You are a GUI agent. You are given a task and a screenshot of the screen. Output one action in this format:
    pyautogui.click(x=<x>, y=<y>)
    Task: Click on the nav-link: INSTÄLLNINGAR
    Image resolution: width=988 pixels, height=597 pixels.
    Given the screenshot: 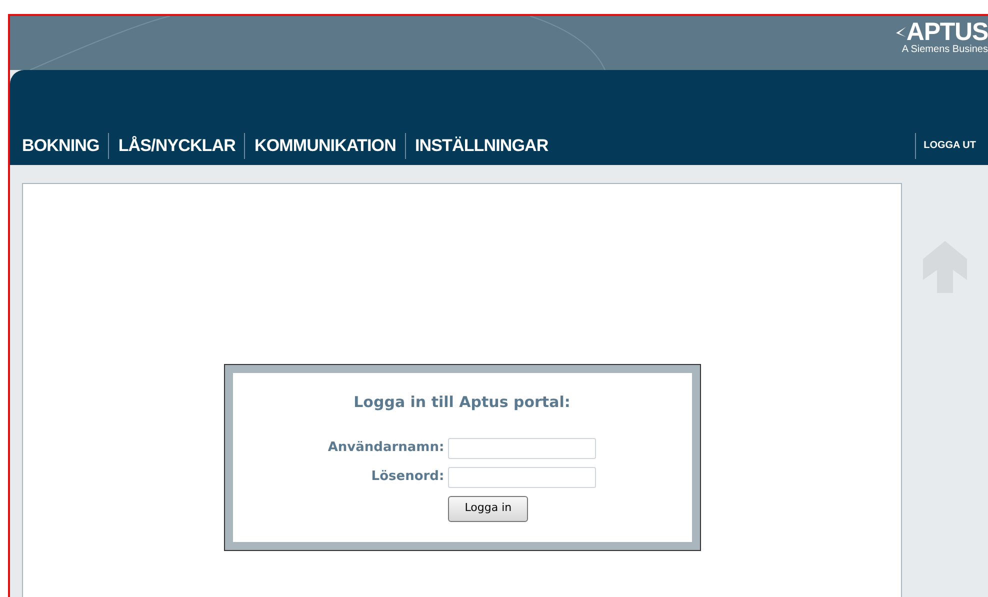 What is the action you would take?
    pyautogui.click(x=481, y=146)
    